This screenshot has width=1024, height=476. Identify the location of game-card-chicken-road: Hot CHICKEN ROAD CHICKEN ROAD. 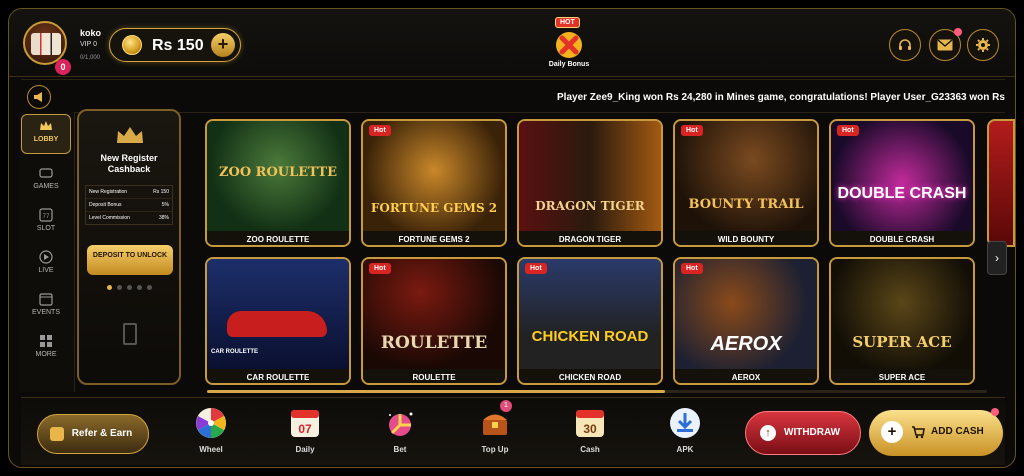
(590, 321).